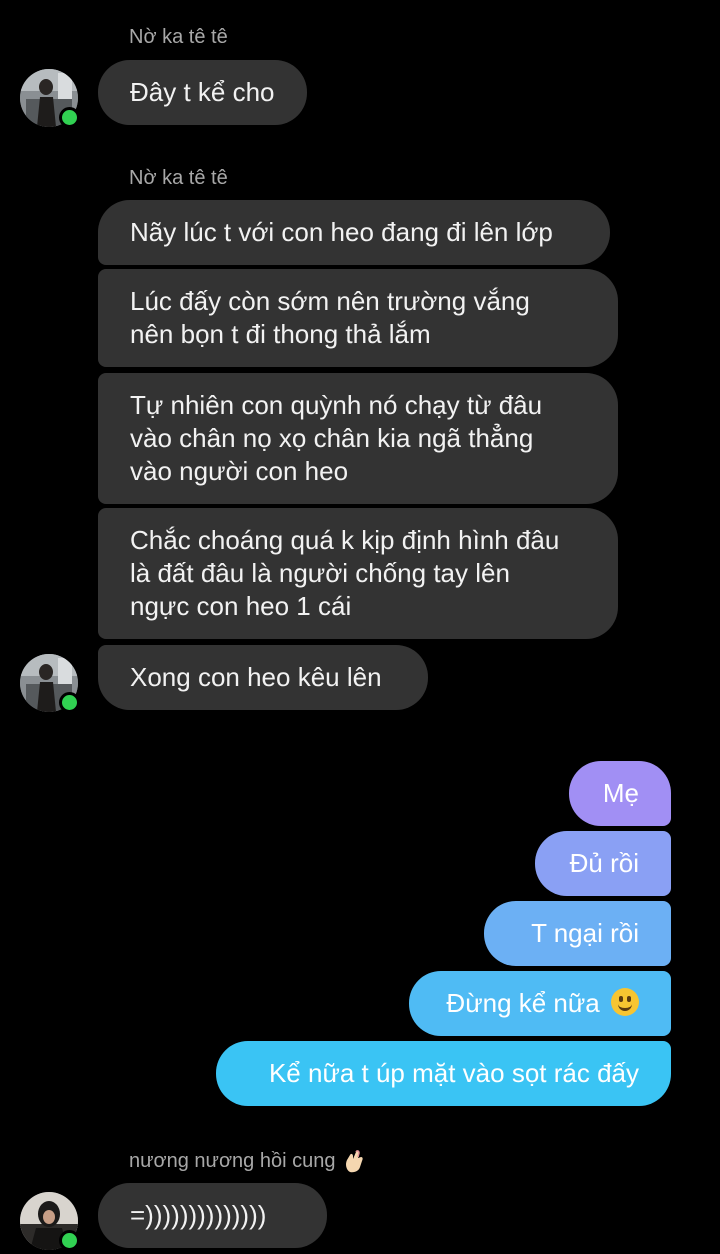  I want to click on message-text: Mẹ, so click(620, 793).